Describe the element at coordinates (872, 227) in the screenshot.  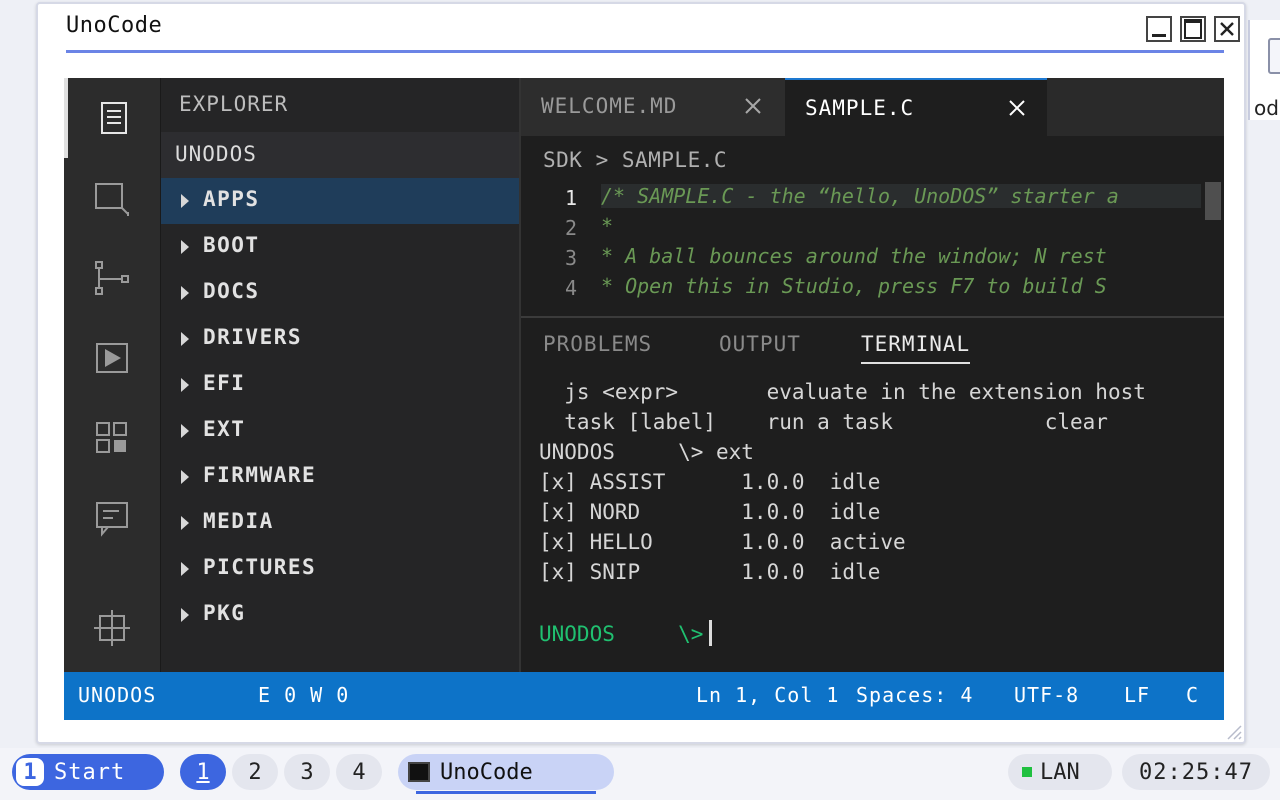
I see `code-line: 2 *` at that location.